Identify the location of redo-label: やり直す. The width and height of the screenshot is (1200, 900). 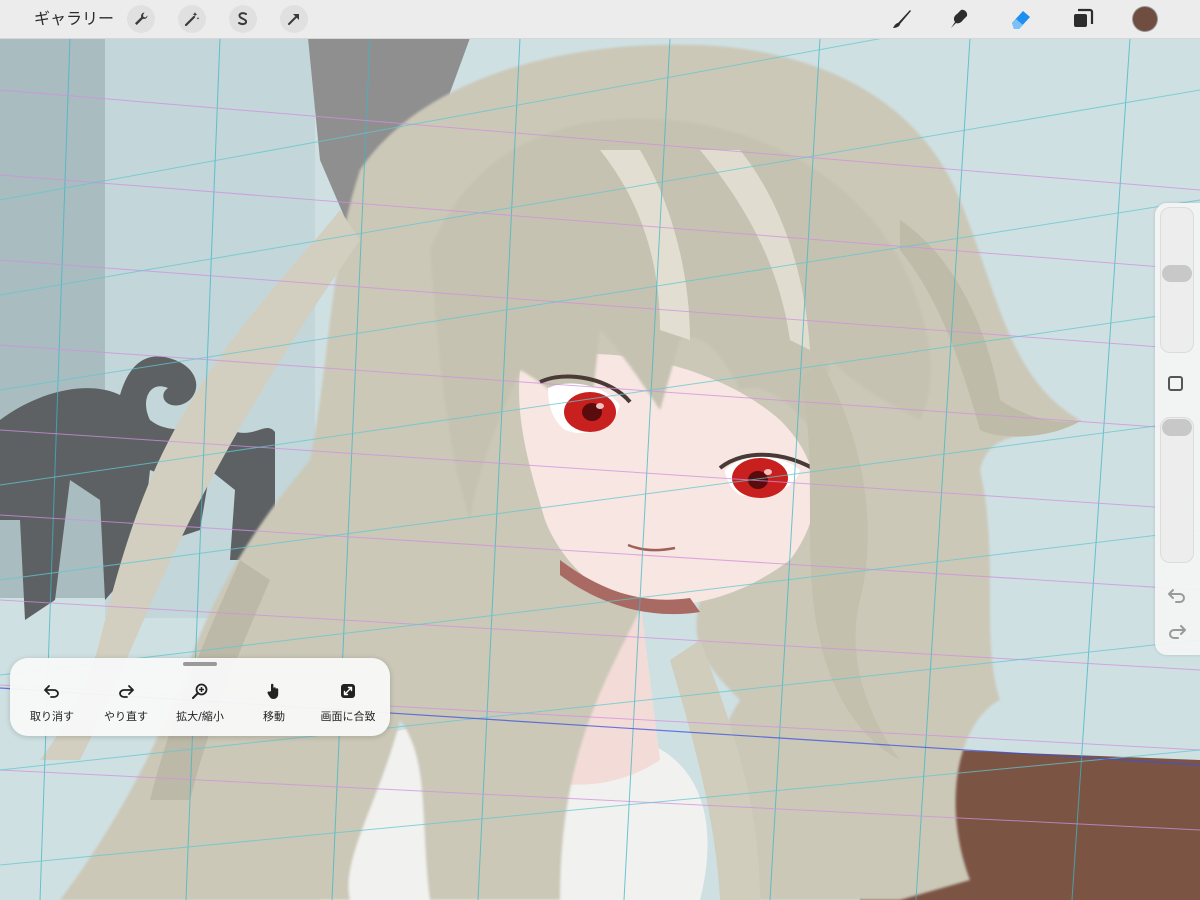
(126, 716).